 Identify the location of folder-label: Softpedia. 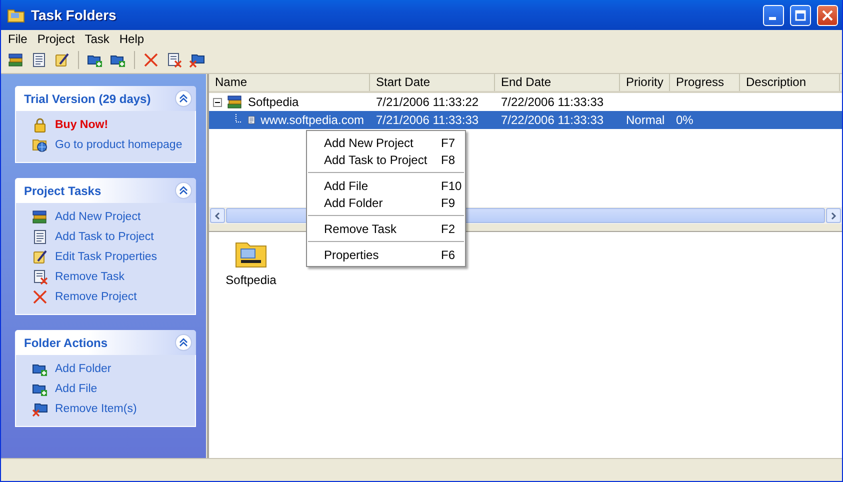
(251, 280).